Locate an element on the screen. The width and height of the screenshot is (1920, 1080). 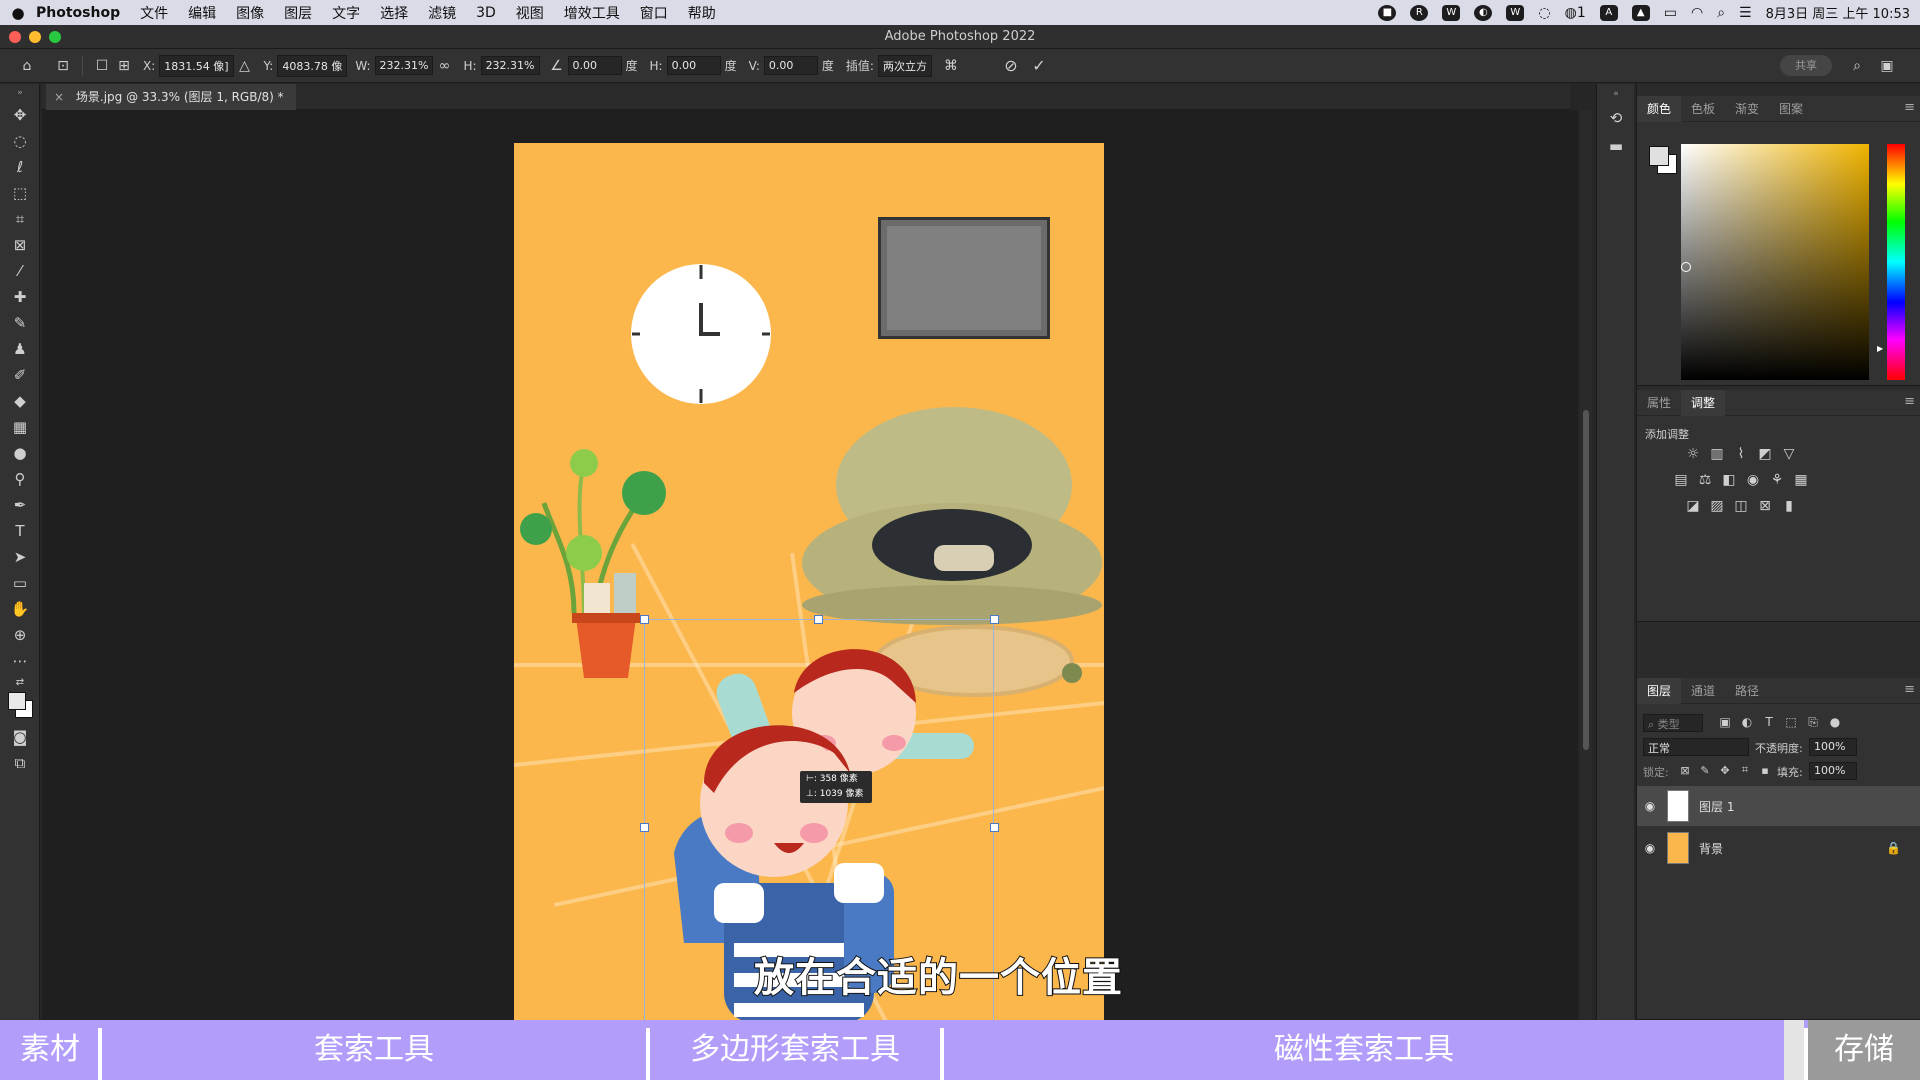
height-input: 232.31% is located at coordinates (510, 65).